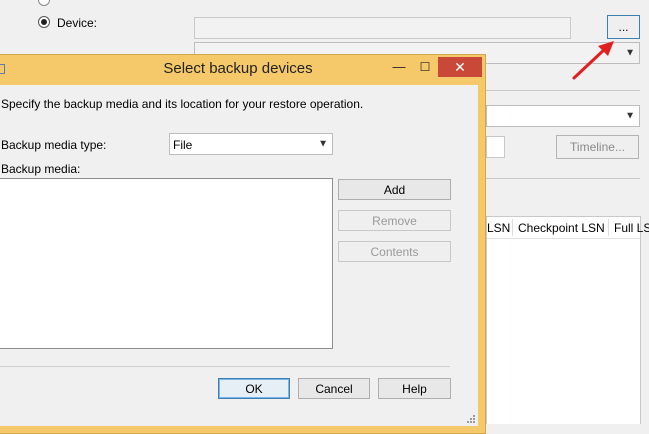 The height and width of the screenshot is (434, 649). Describe the element at coordinates (567, 320) in the screenshot. I see `backup-sets-grid: LSN Checkpoint LSN Full LS` at that location.